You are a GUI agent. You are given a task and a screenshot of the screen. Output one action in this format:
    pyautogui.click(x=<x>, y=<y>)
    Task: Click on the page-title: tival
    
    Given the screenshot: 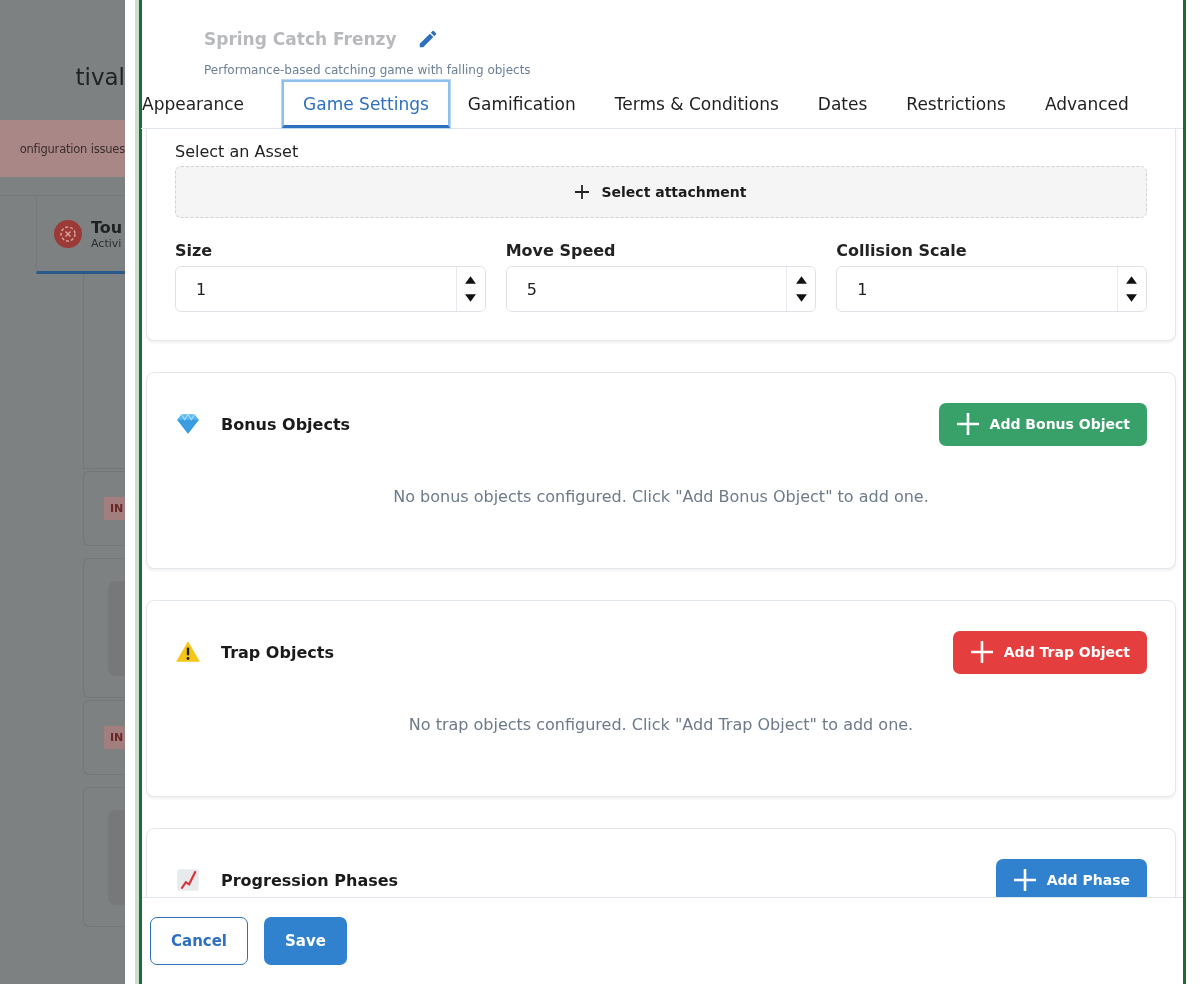 What is the action you would take?
    pyautogui.click(x=100, y=78)
    